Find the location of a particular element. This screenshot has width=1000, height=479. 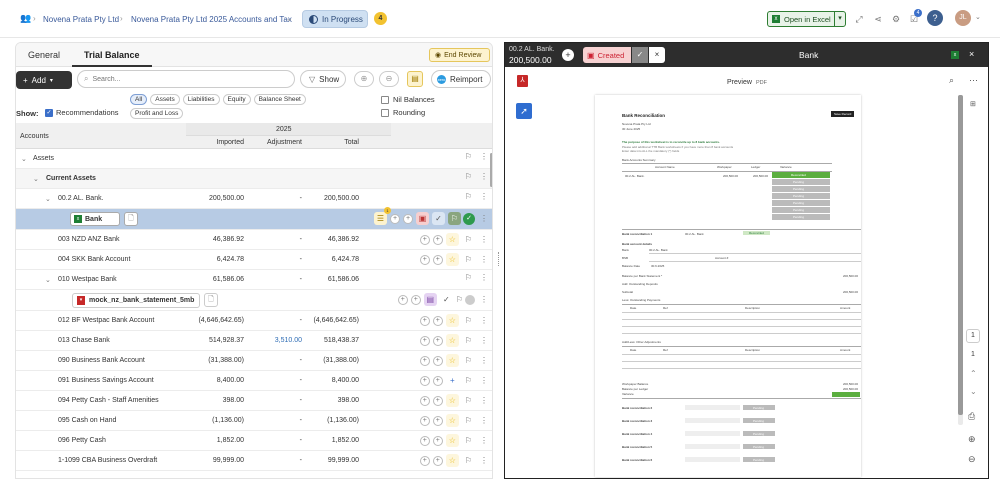

calendar-icon: ▣ is located at coordinates (422, 218).